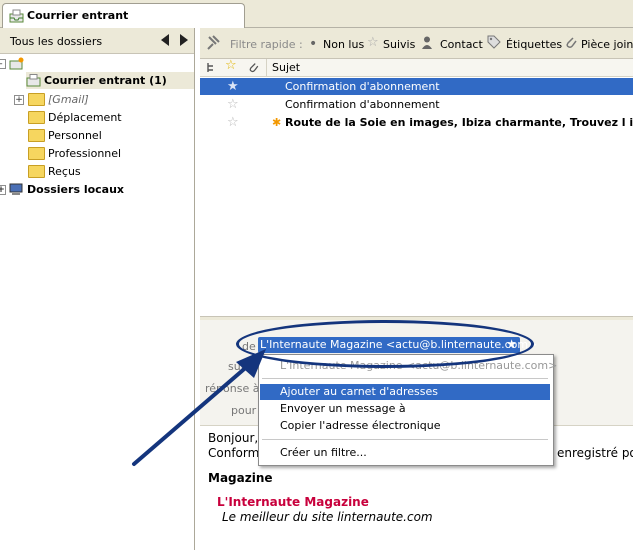 The width and height of the screenshot is (633, 550). What do you see at coordinates (105, 80) in the screenshot?
I see `folder-label: Courrier entrant (1)` at bounding box center [105, 80].